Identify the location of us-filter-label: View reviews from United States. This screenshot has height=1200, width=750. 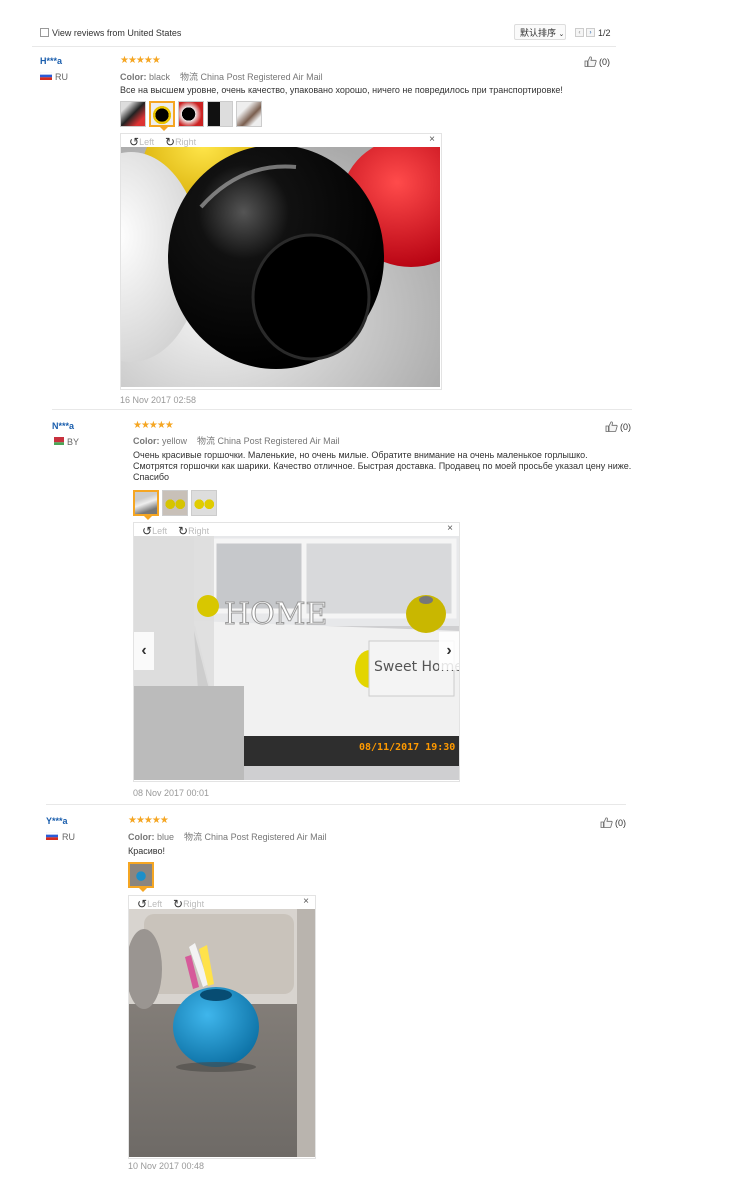
(116, 33).